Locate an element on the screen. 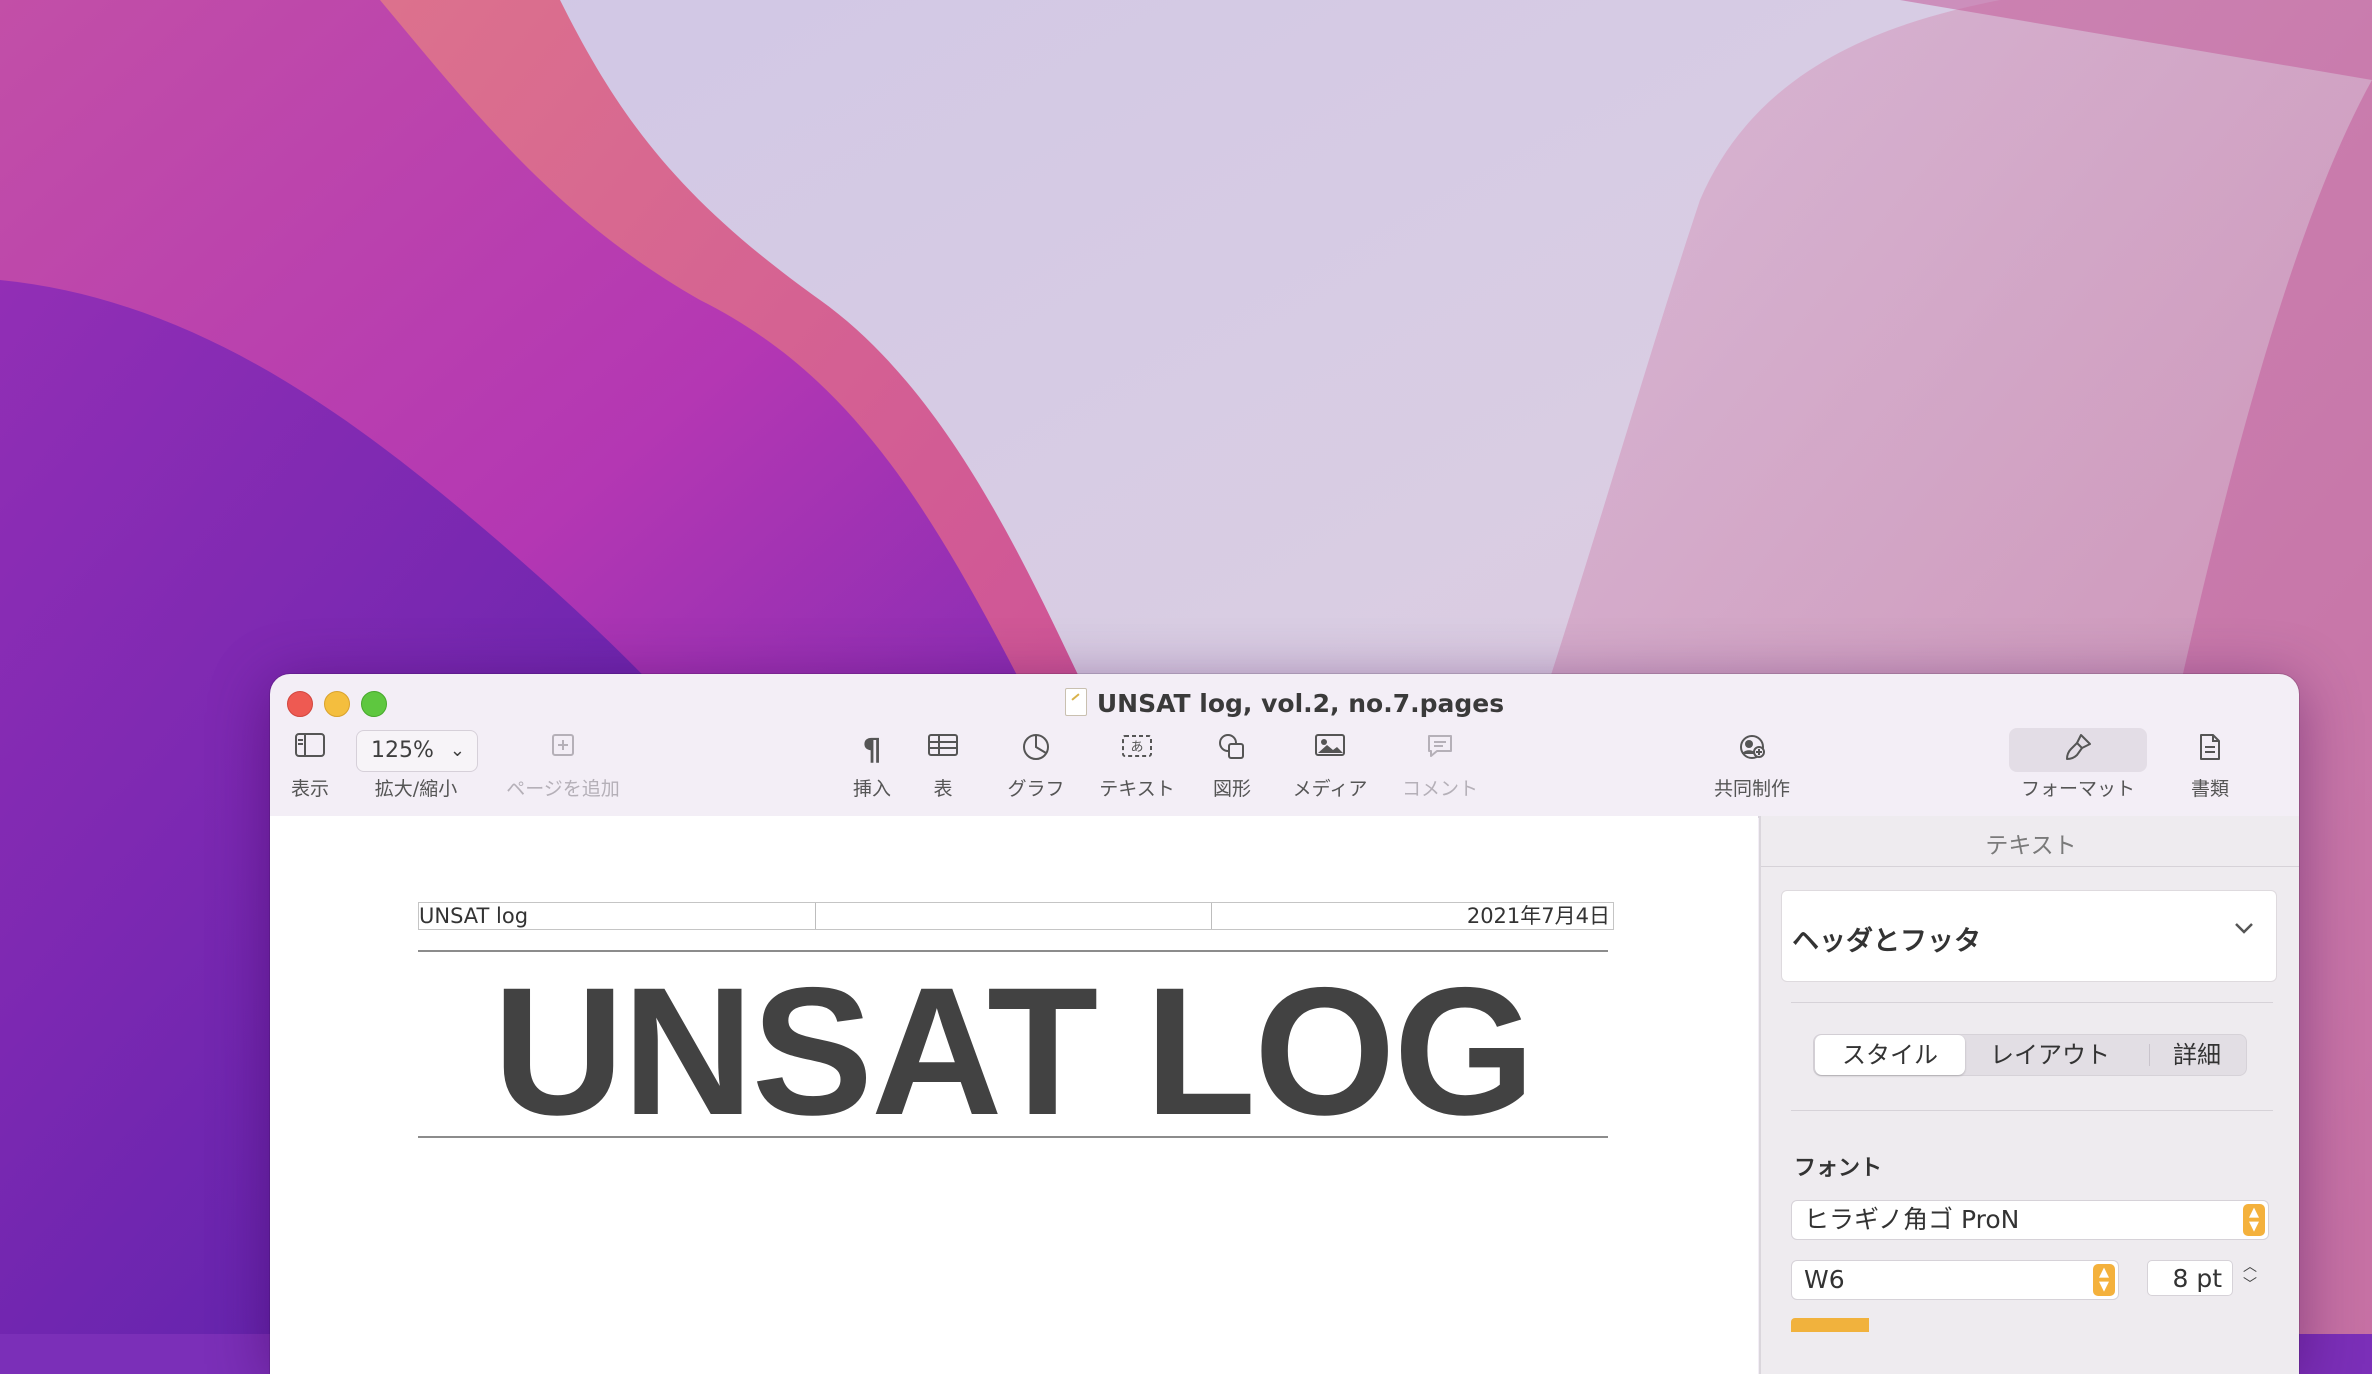 Image resolution: width=2372 pixels, height=1374 pixels. window-title: UNSAT log, vol.2, no.7.pages is located at coordinates (1284, 703).